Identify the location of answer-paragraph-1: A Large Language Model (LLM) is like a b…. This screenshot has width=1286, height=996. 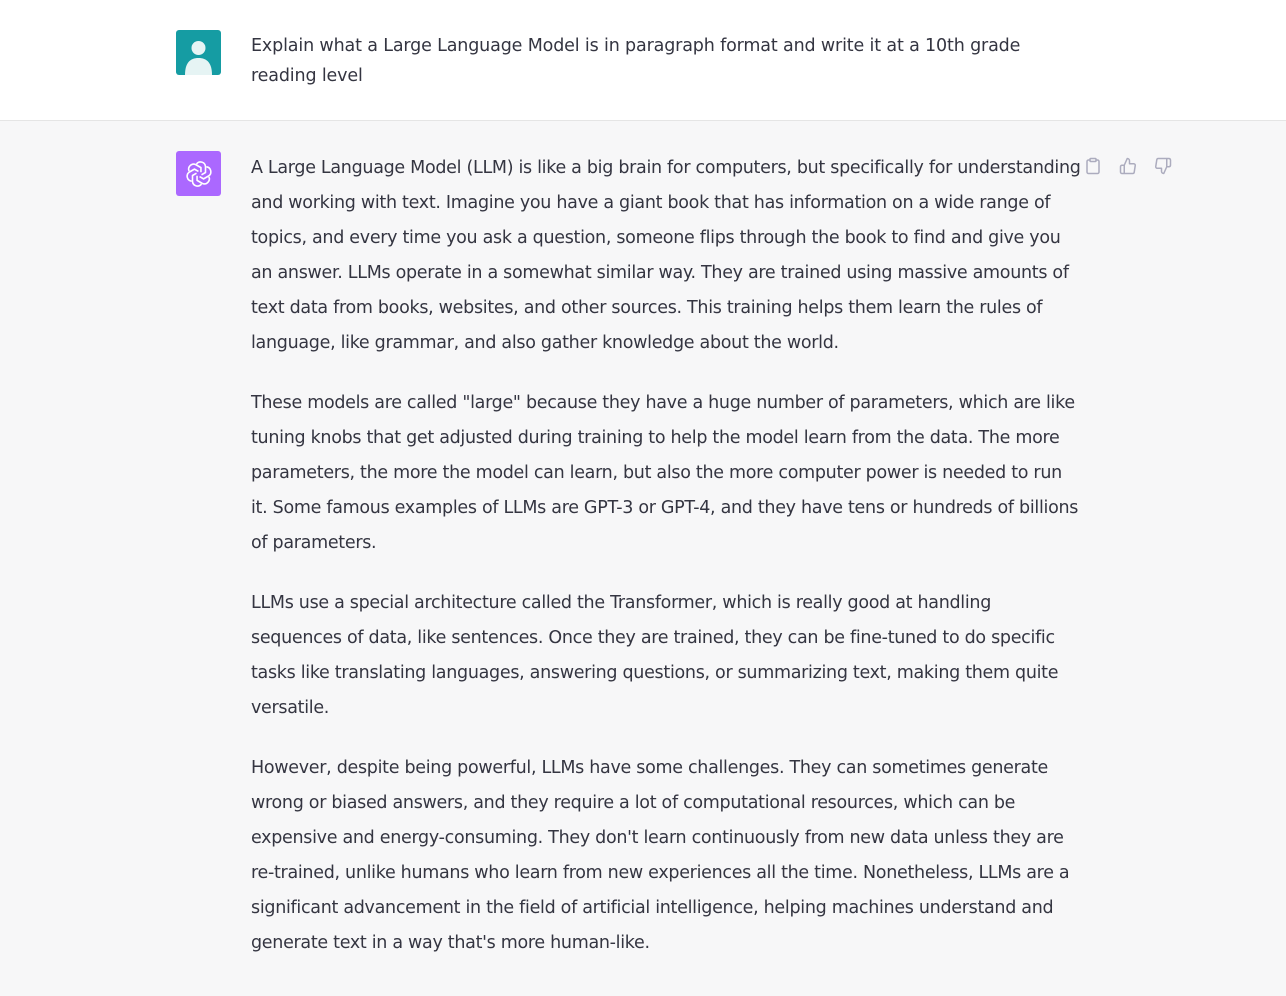
(666, 255).